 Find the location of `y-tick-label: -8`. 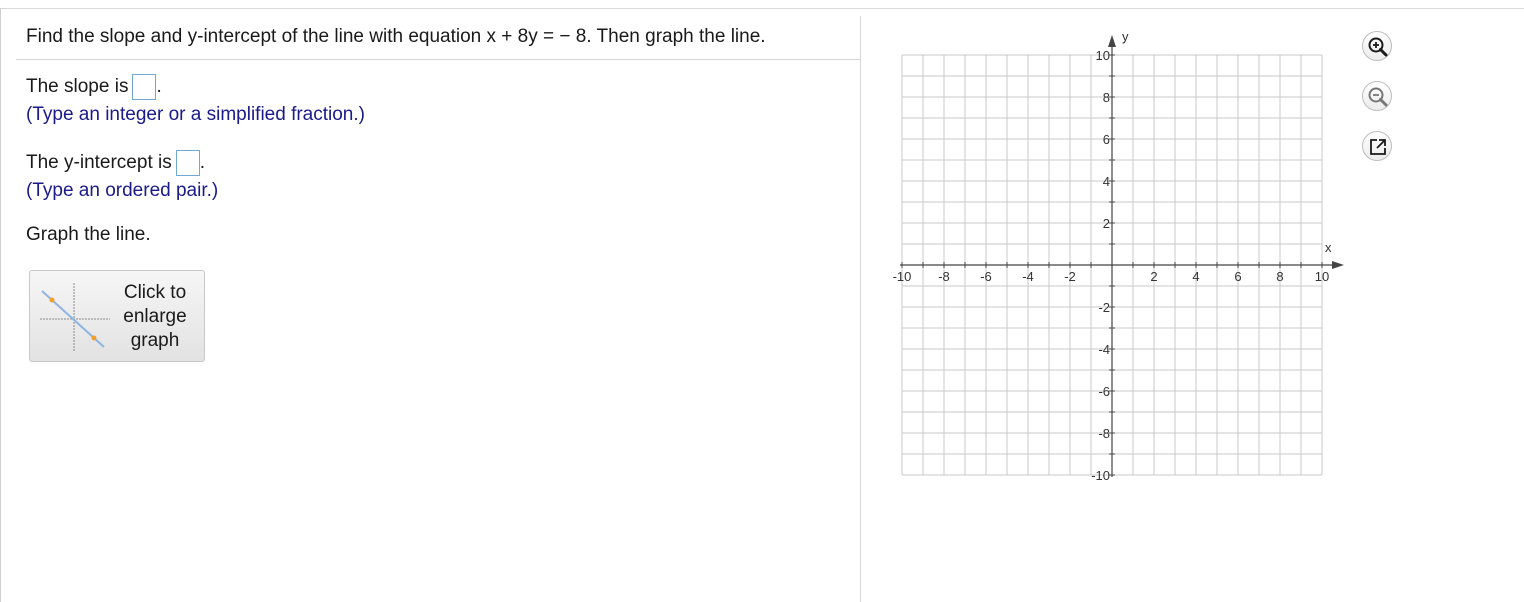

y-tick-label: -8 is located at coordinates (1104, 433).